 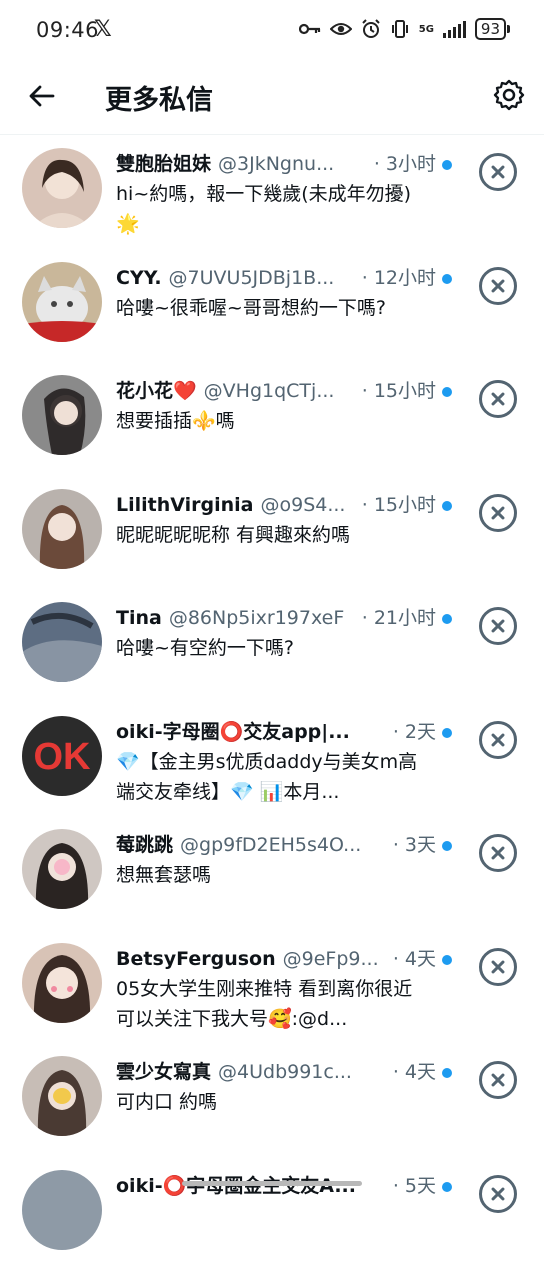 What do you see at coordinates (163, 1072) in the screenshot?
I see `sender-name: 雲少女寫真` at bounding box center [163, 1072].